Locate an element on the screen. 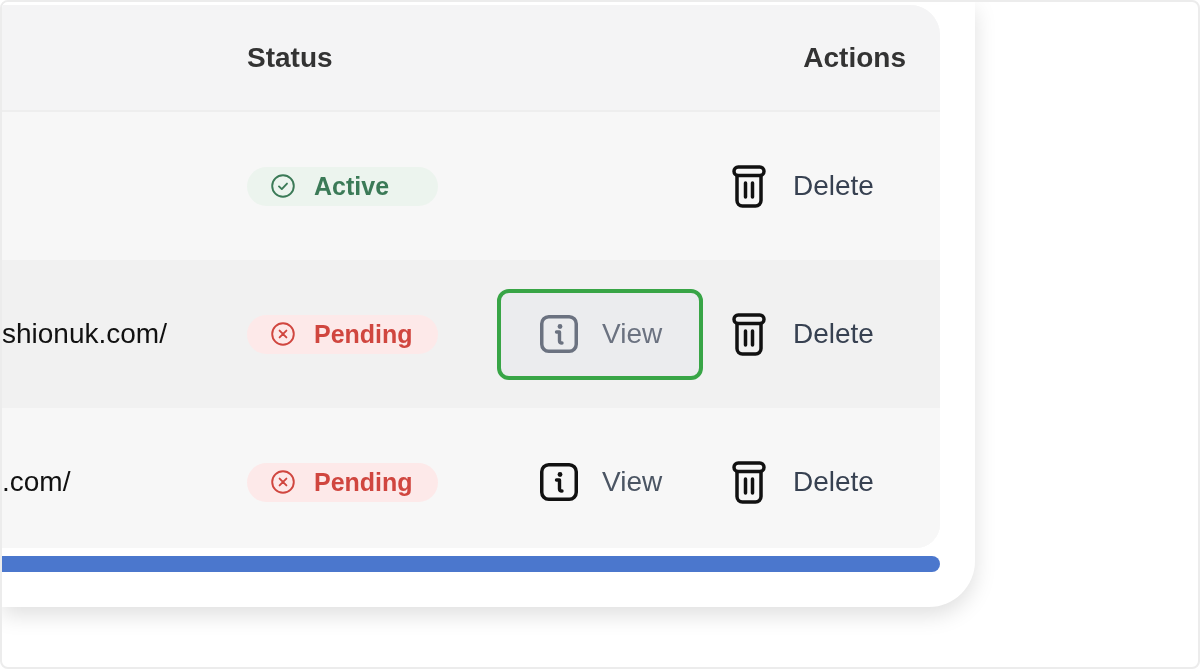 This screenshot has width=1200, height=669. status-label: Active is located at coordinates (352, 186).